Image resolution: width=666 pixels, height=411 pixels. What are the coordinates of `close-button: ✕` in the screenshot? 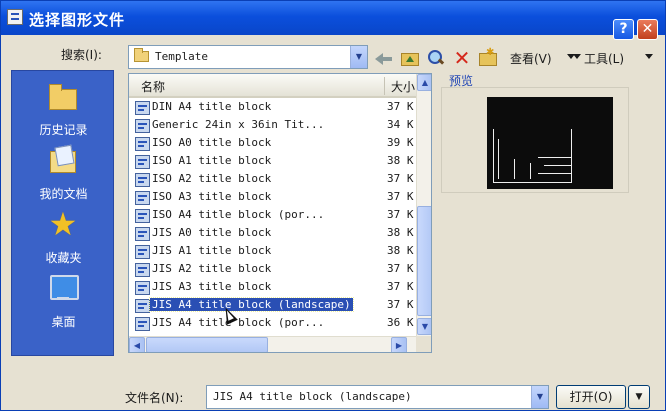 It's located at (647, 29).